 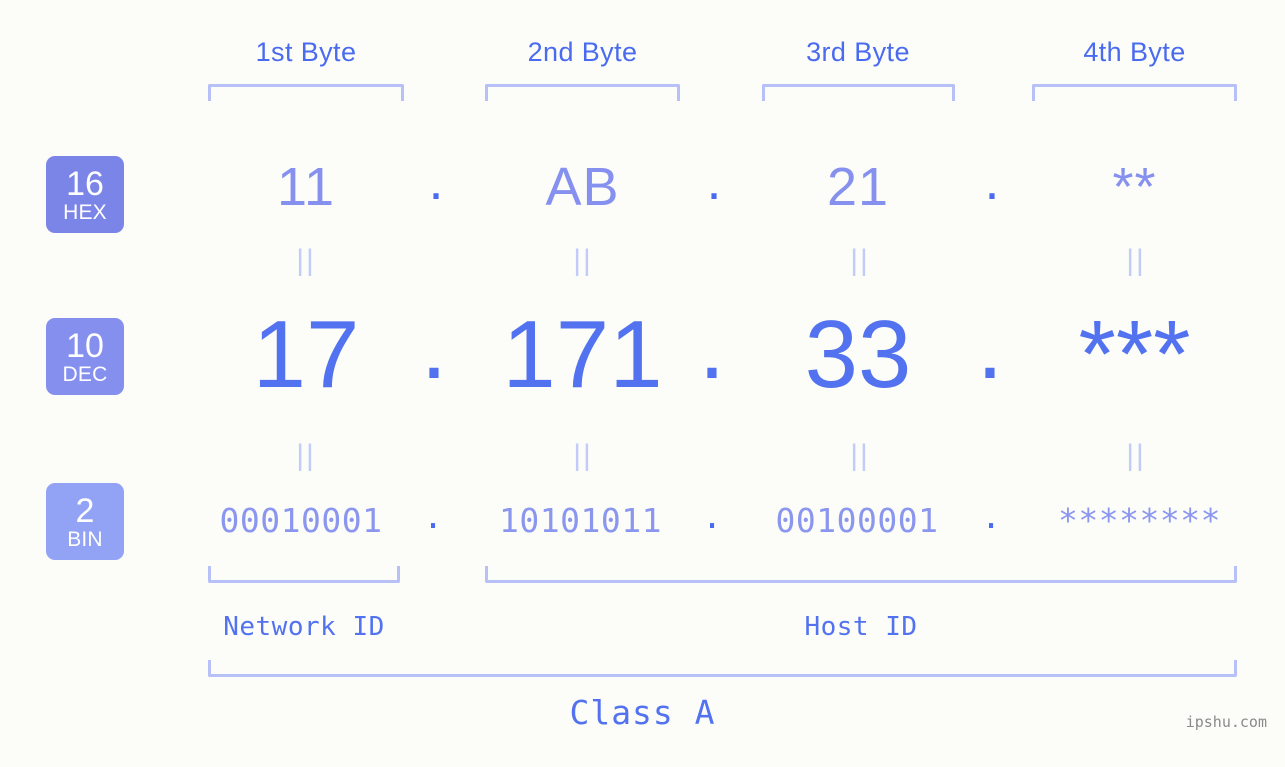 What do you see at coordinates (858, 187) in the screenshot?
I see `hex-byte-3: 21` at bounding box center [858, 187].